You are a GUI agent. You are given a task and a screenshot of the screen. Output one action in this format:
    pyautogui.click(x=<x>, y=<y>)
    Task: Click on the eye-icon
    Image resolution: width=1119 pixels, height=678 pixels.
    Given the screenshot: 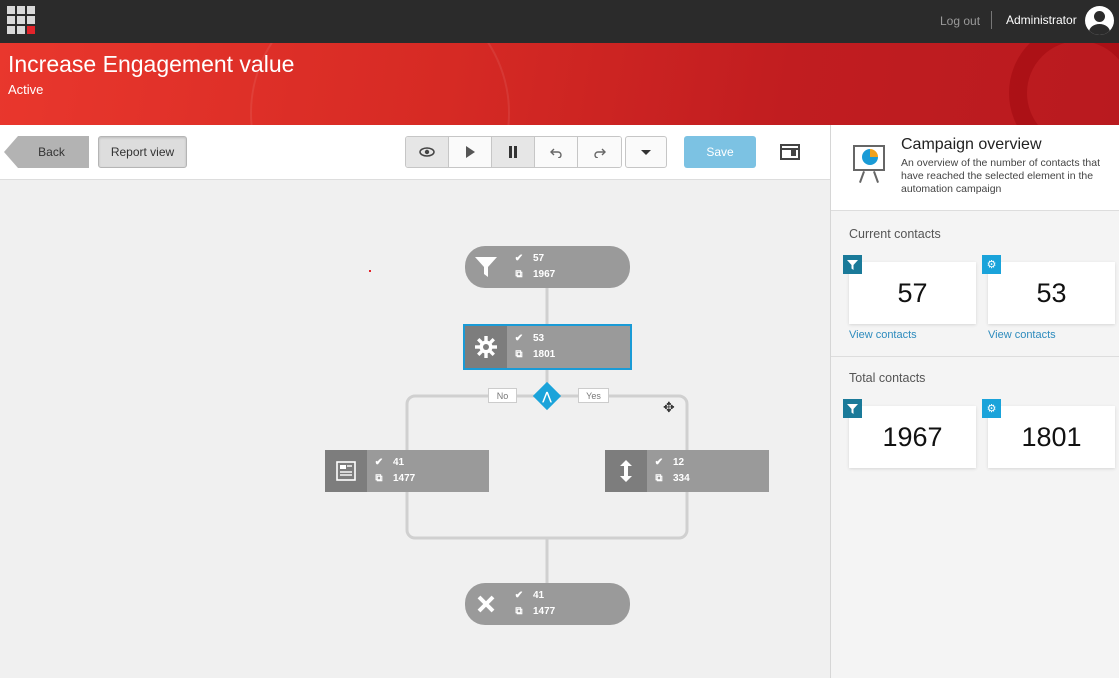 What is the action you would take?
    pyautogui.click(x=427, y=152)
    